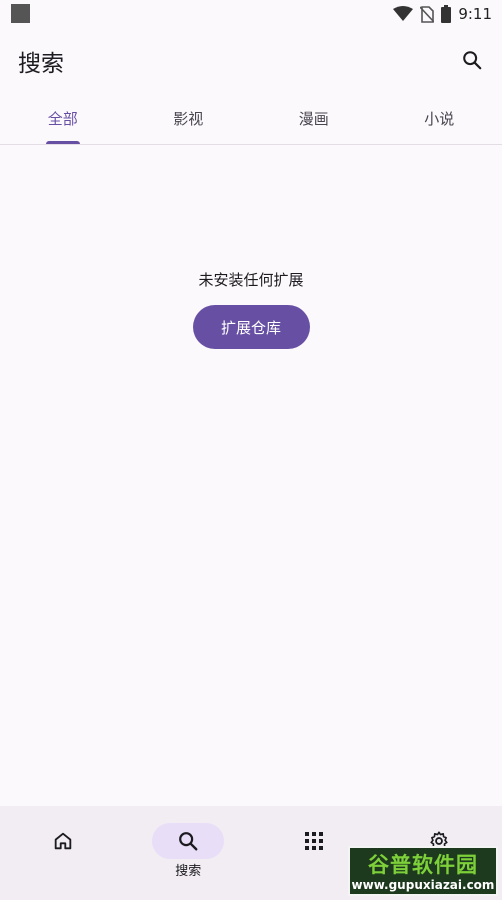 The width and height of the screenshot is (502, 900). I want to click on watermark-logo: 谷普软件园 www.gupuxiazai.com, so click(423, 871).